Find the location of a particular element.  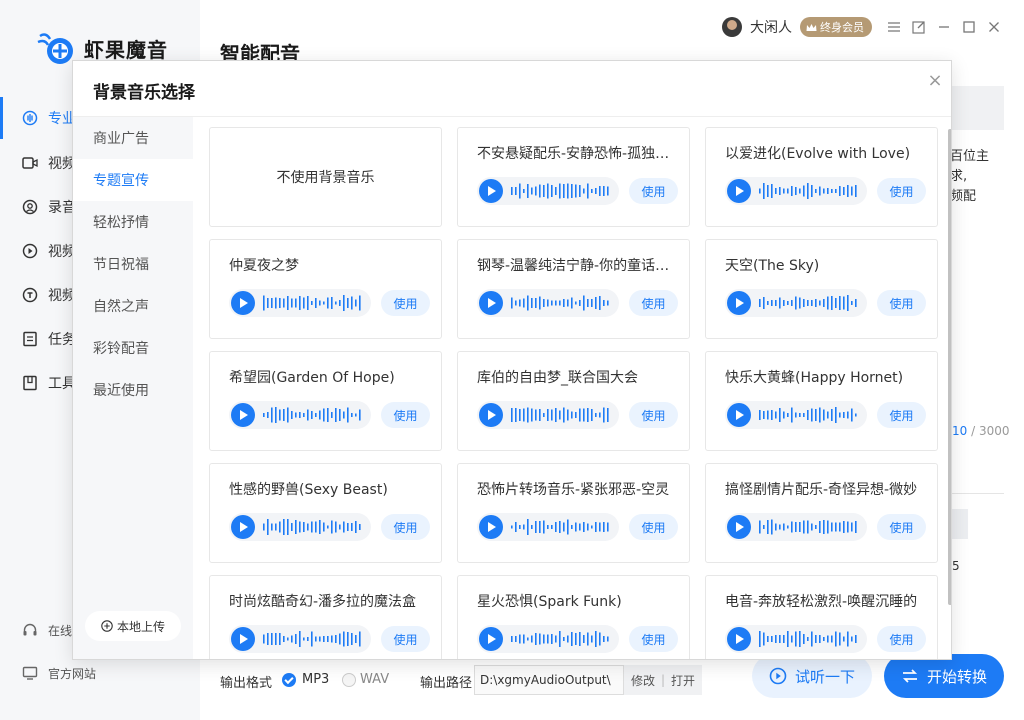

modify-path-button: 修改 is located at coordinates (643, 680).